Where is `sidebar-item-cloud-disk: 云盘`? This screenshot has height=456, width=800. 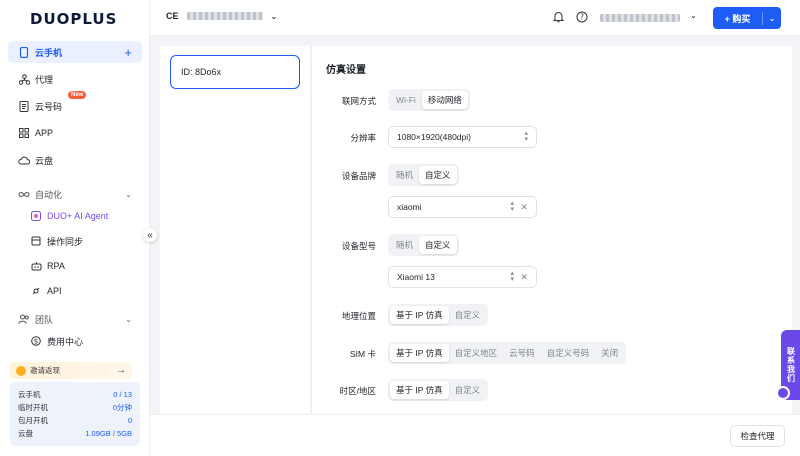
sidebar-item-cloud-disk: 云盘 is located at coordinates (75, 160).